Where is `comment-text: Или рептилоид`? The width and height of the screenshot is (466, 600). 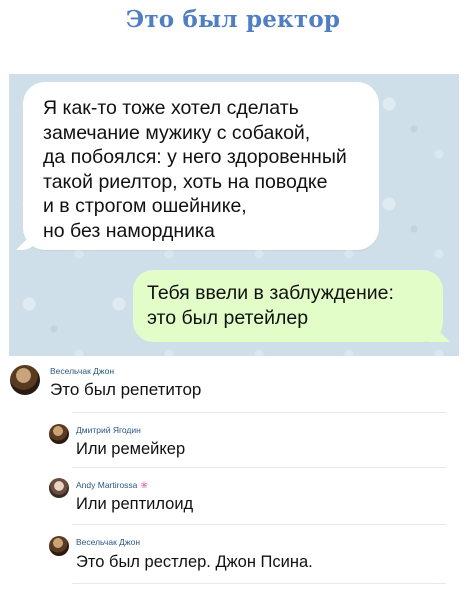 comment-text: Или рептилоид is located at coordinates (135, 504).